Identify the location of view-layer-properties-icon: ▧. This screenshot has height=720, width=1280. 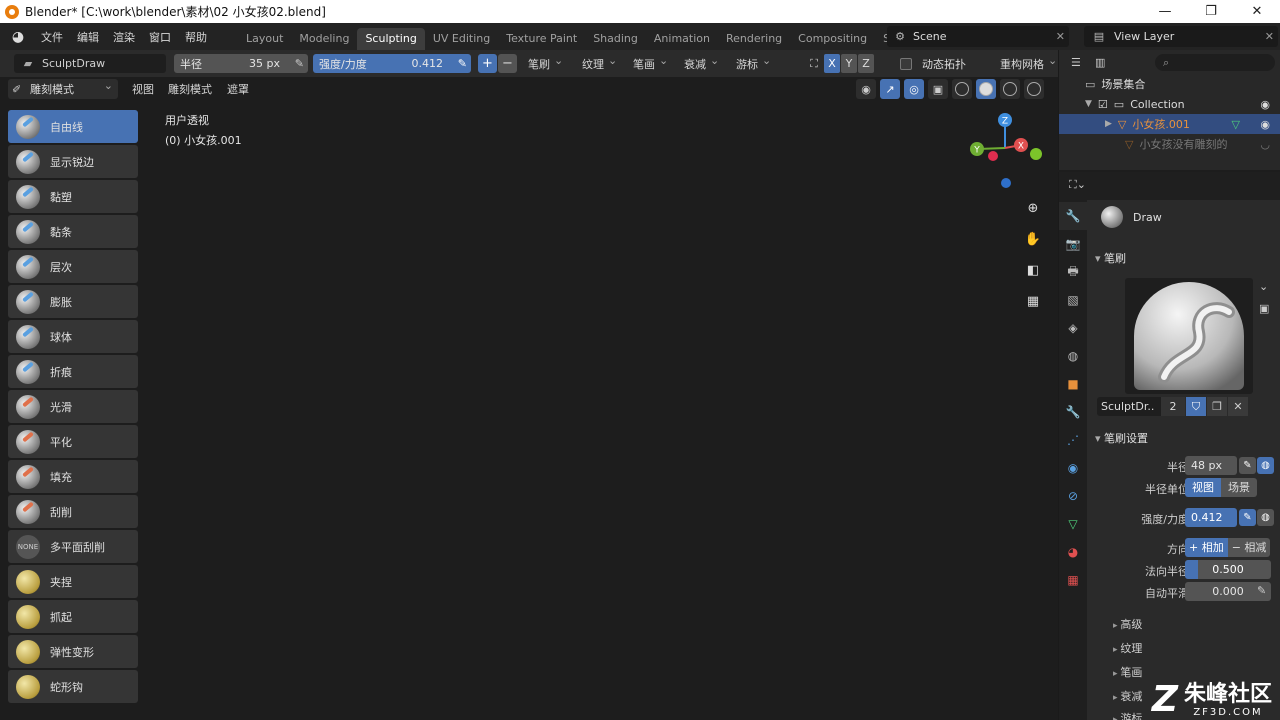
(1073, 300).